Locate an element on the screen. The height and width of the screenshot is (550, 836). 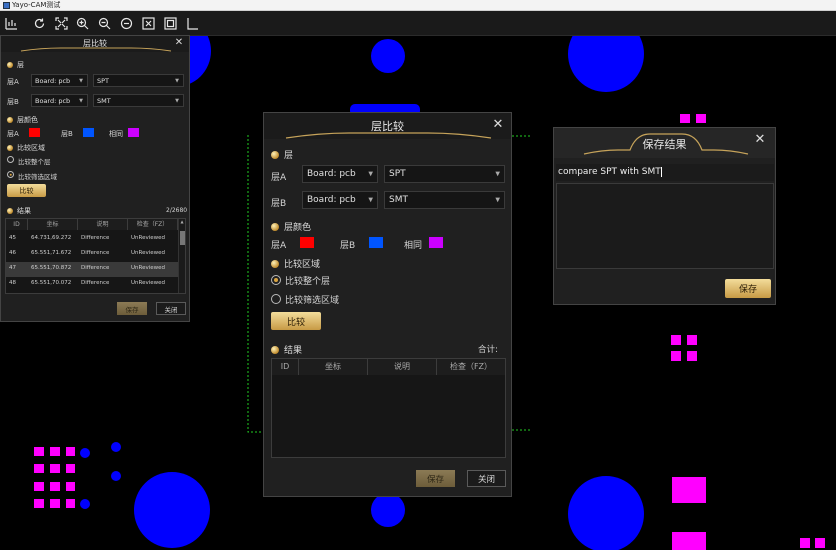
result-name-input: compare SPT with SMT is located at coordinates (665, 172).